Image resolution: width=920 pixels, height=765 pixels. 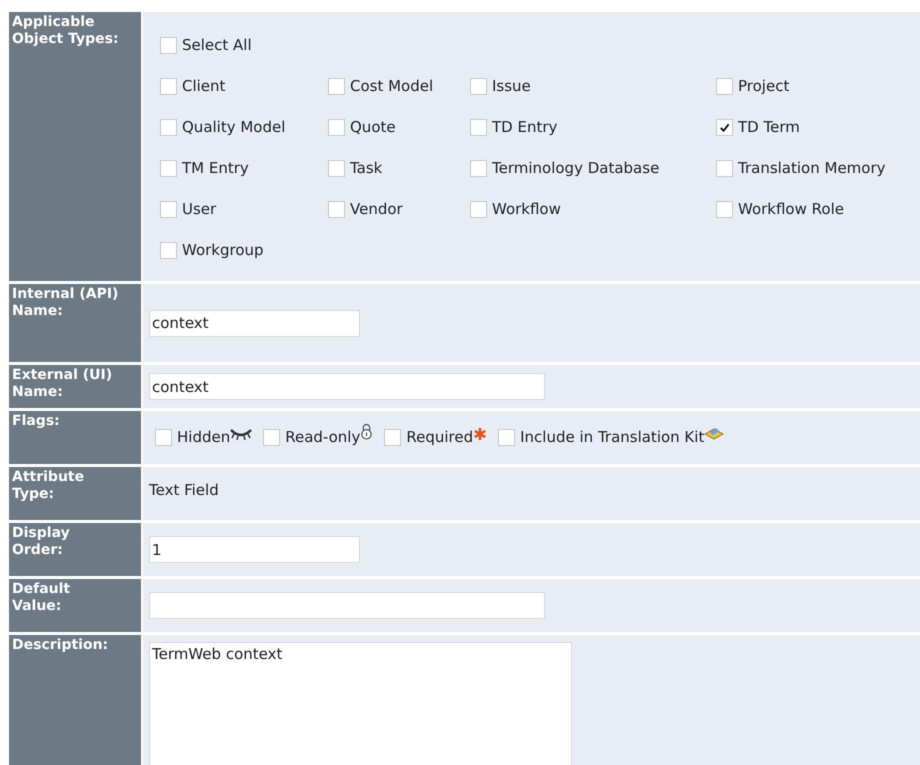 I want to click on checkbox-label: Translation Memory, so click(x=812, y=169).